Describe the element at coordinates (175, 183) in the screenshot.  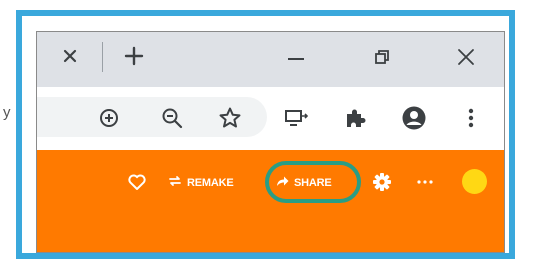
I see `remake-icon` at that location.